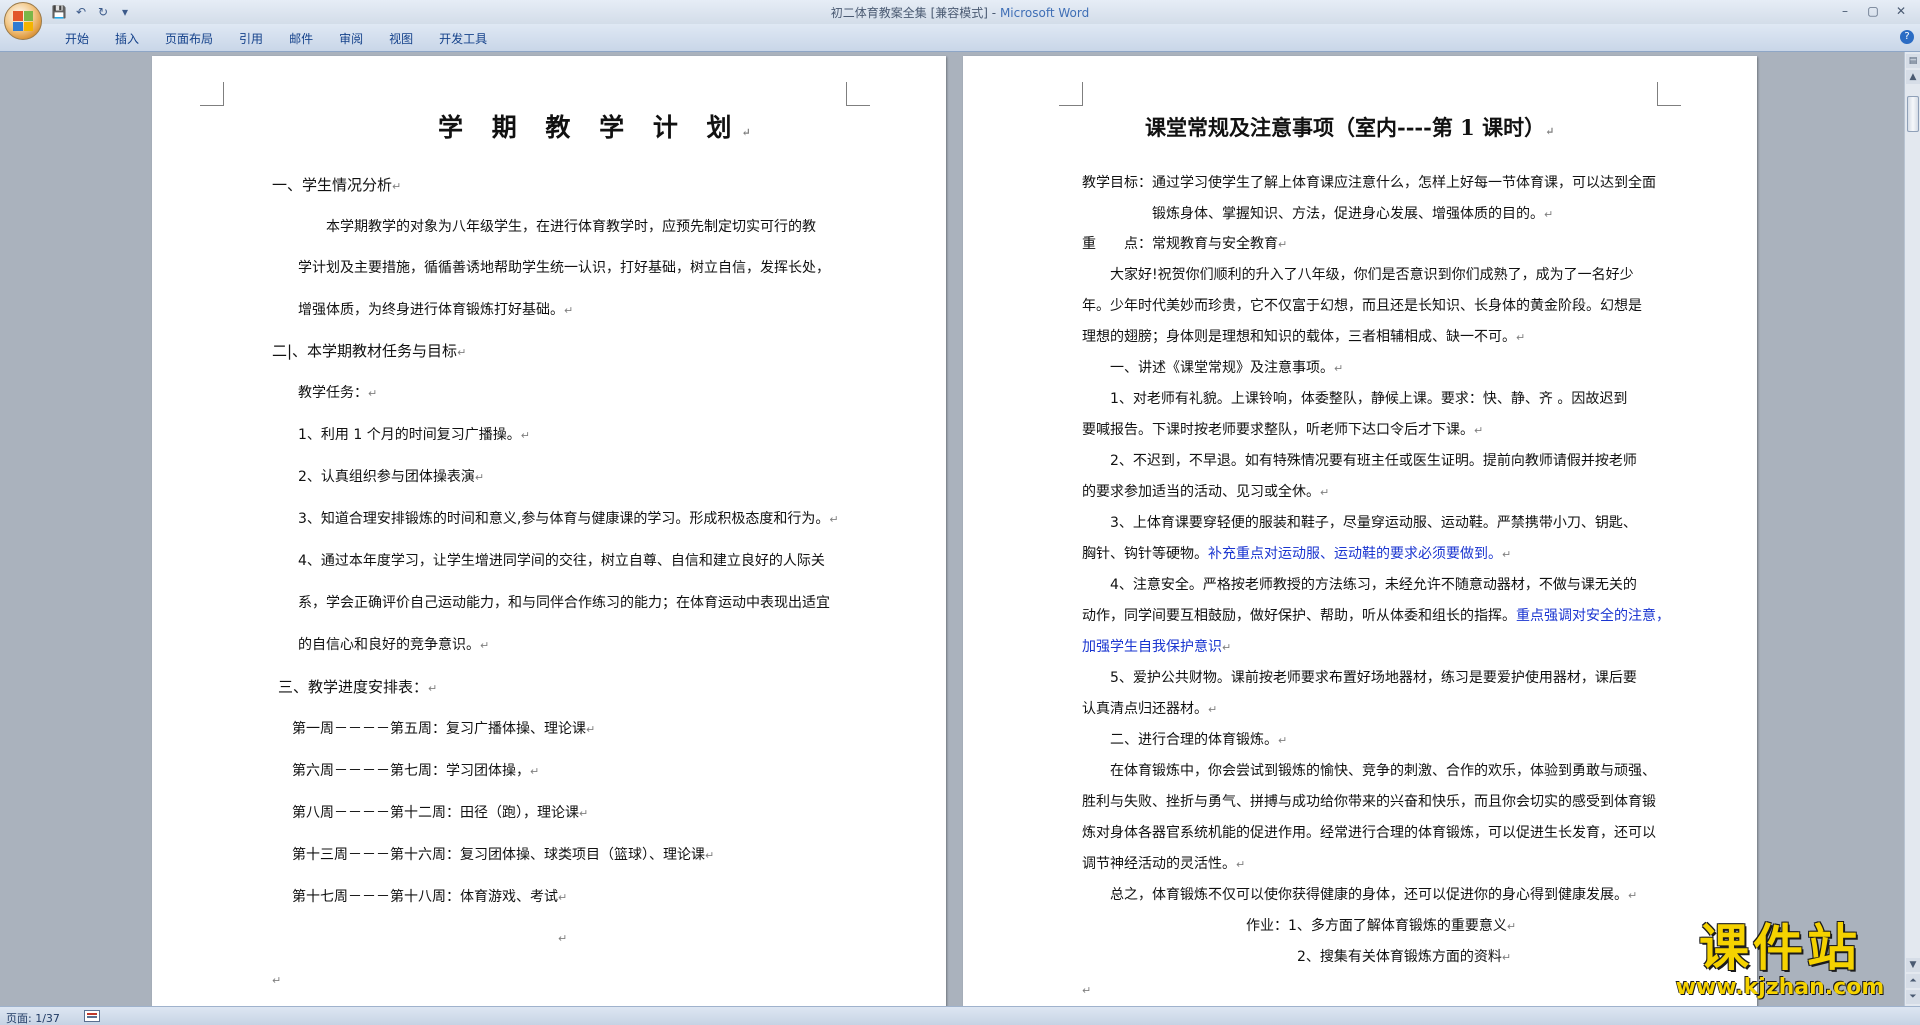  Describe the element at coordinates (1901, 11) in the screenshot. I see `close-icon: ✕` at that location.